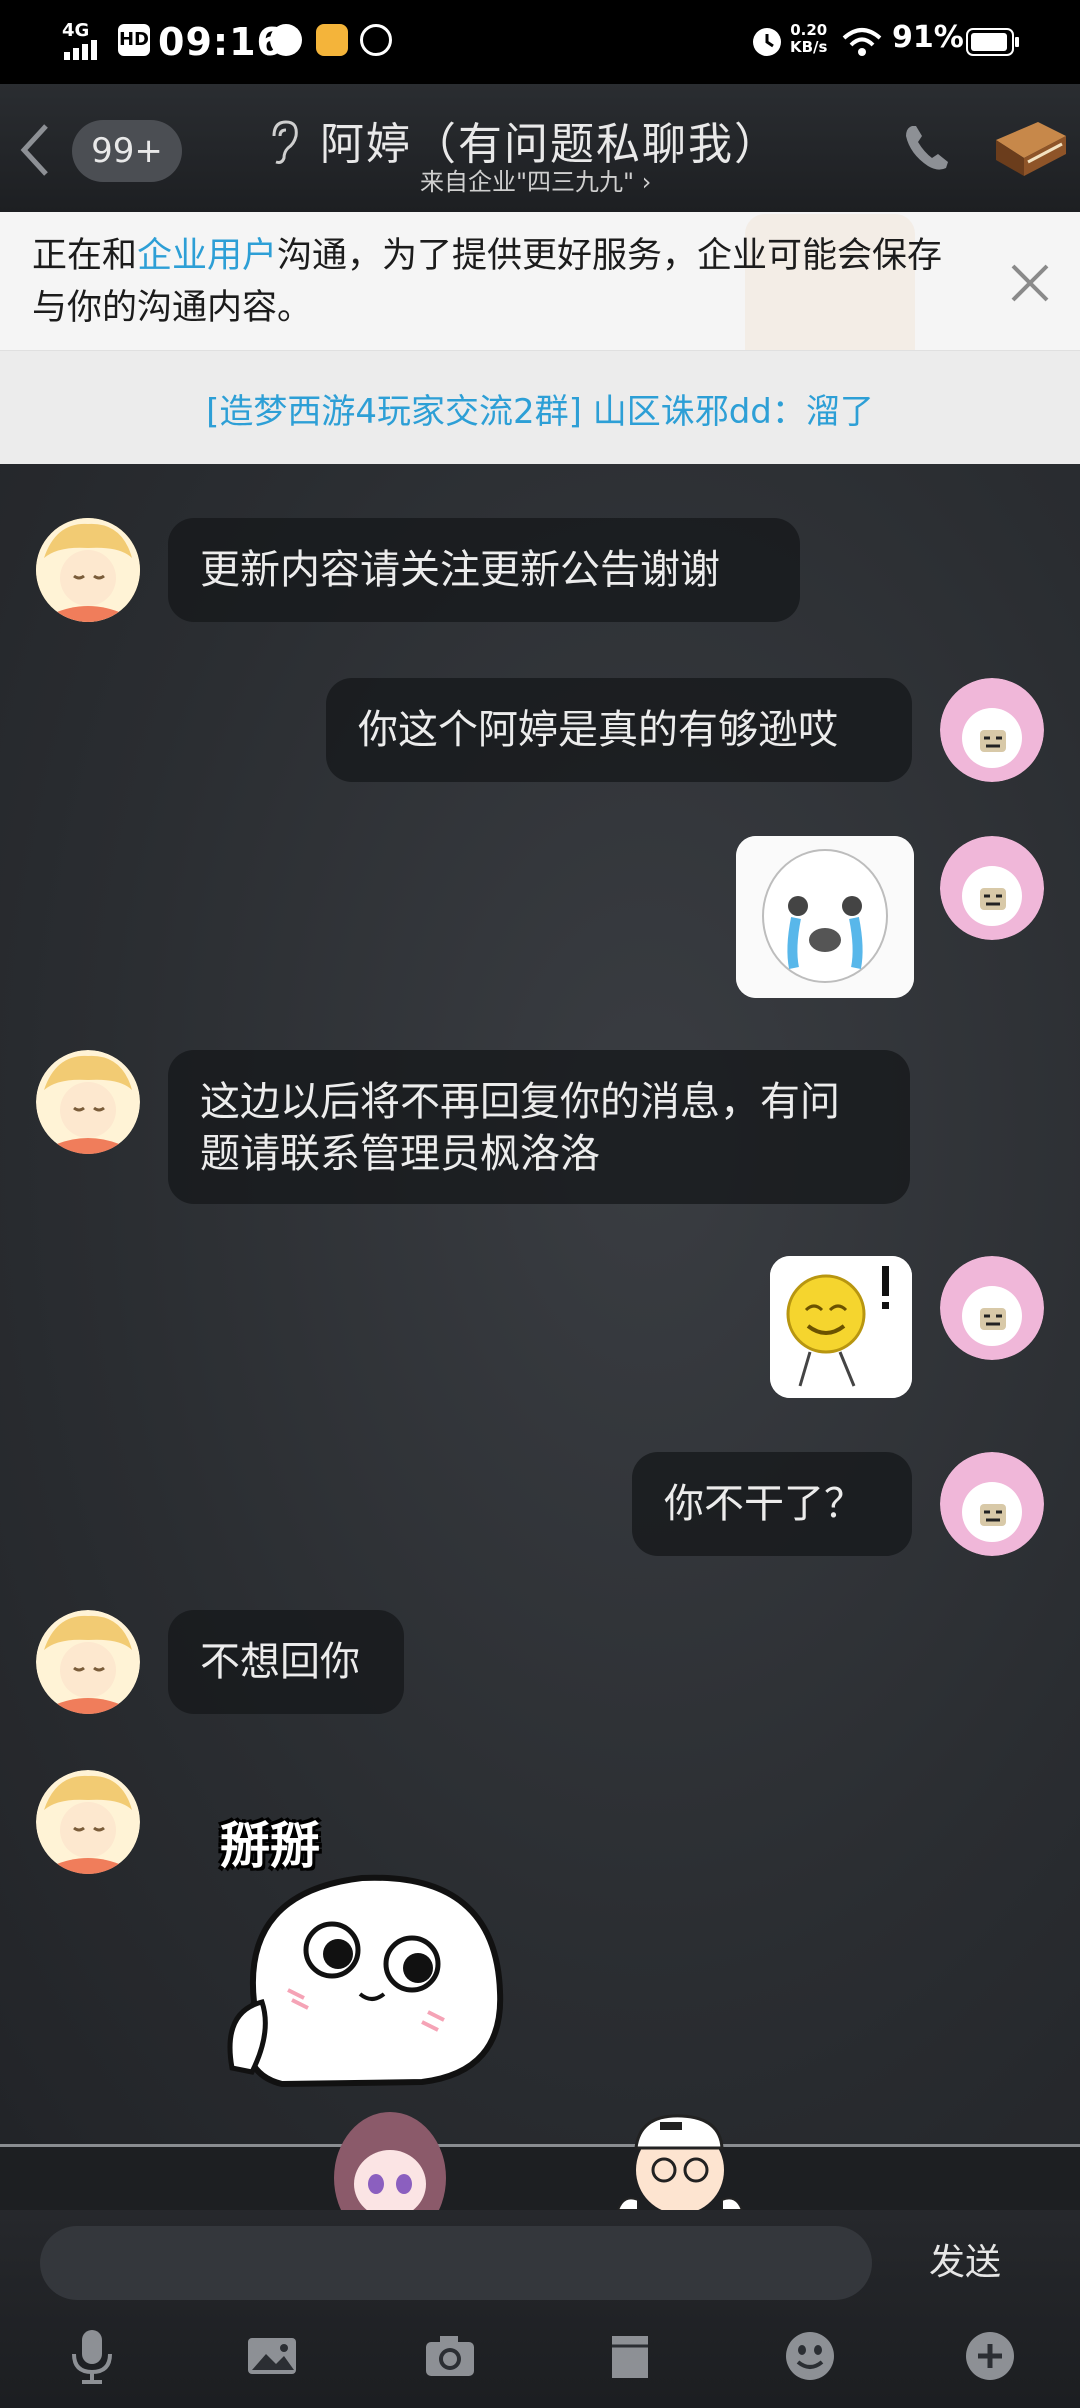  Describe the element at coordinates (365, 1987) in the screenshot. I see `bye-bye-sticker` at that location.